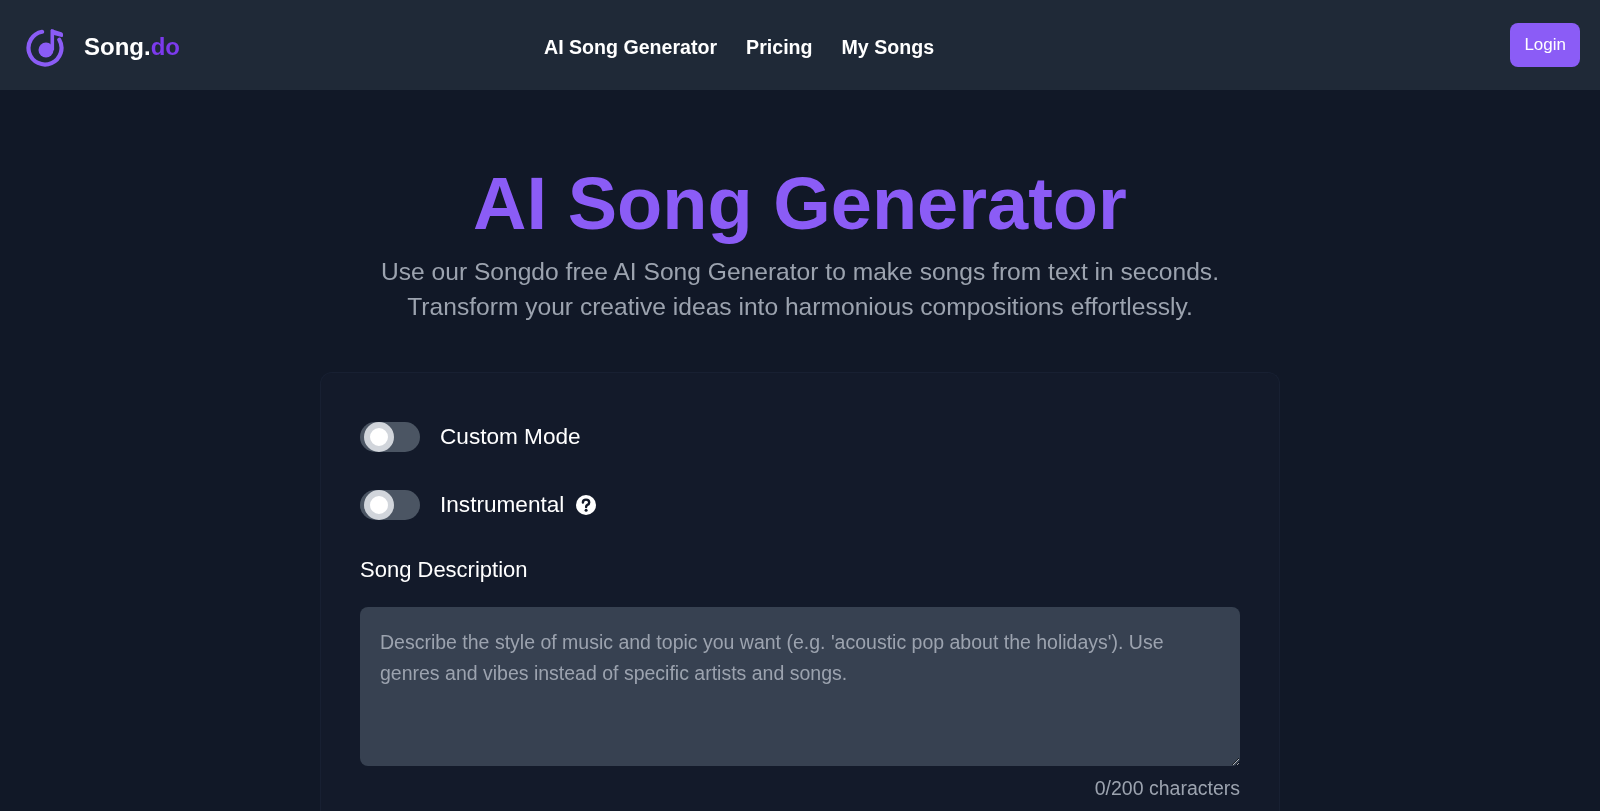  Describe the element at coordinates (800, 686) in the screenshot. I see `description-field: Describe the style of music and topic you want (e.g. 'acoustic pop about the holidays'). Use genres and vibes instead of specific artists and songs.` at that location.